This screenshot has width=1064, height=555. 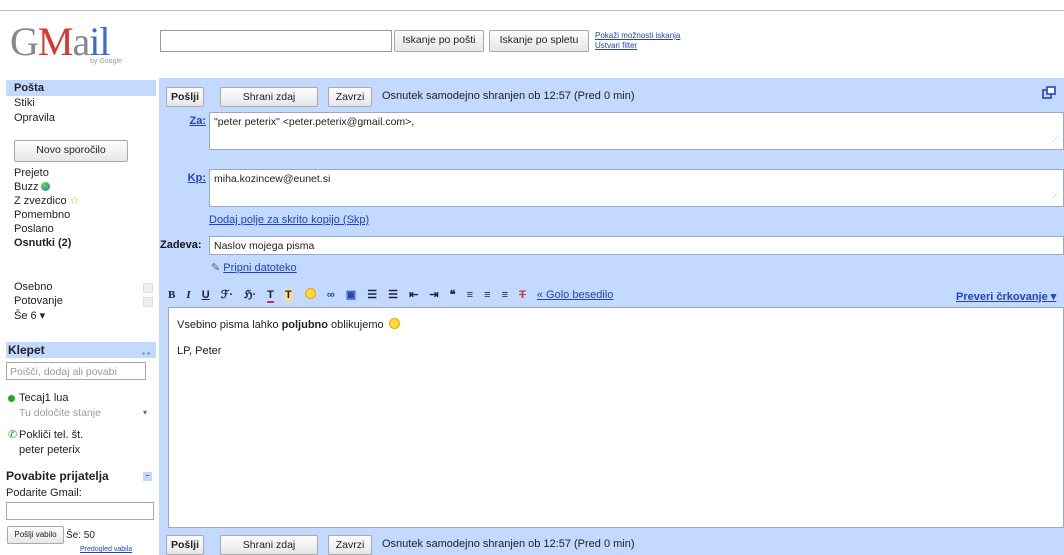 I want to click on chat-status-input: Tu določite stanje, so click(x=60, y=413).